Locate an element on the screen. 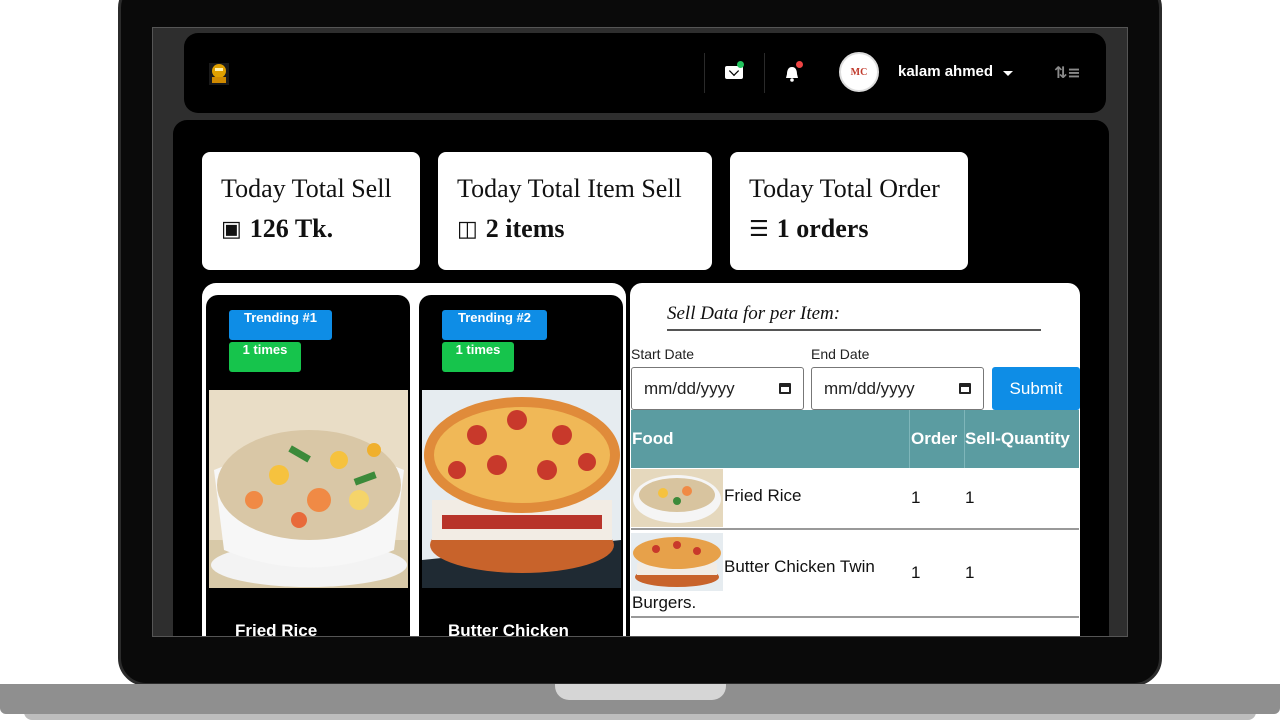 The width and height of the screenshot is (1280, 720). start-date-label: Start Date is located at coordinates (663, 354).